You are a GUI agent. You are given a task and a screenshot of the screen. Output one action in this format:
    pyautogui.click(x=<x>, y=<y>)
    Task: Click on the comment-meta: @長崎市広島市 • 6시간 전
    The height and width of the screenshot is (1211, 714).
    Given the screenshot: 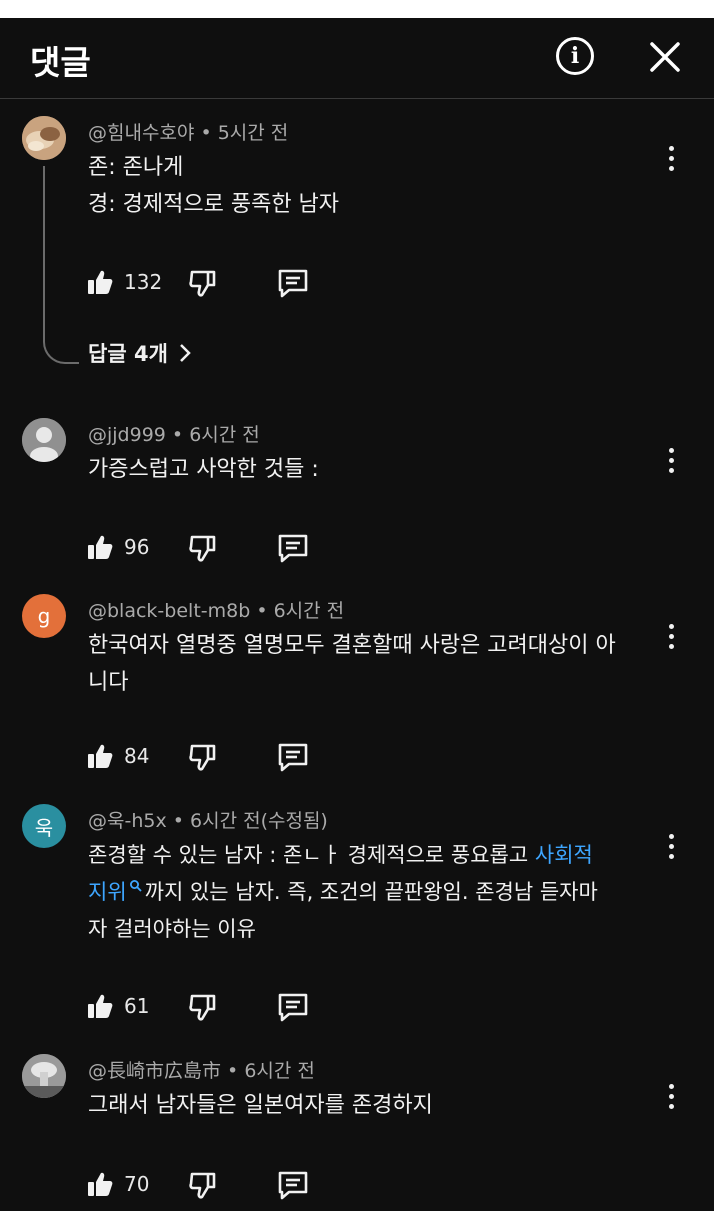 What is the action you would take?
    pyautogui.click(x=201, y=1071)
    